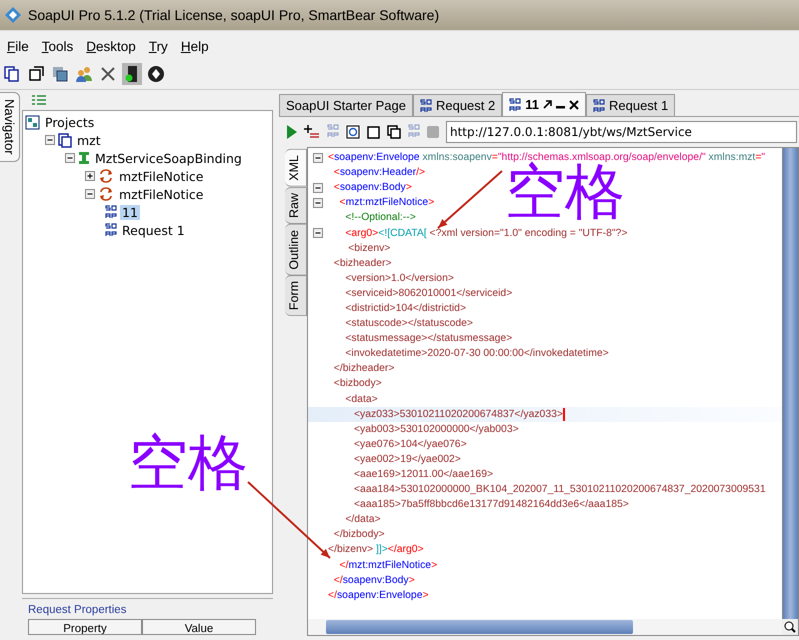 The width and height of the screenshot is (799, 640). I want to click on code-line: <bizbody>, so click(357, 384).